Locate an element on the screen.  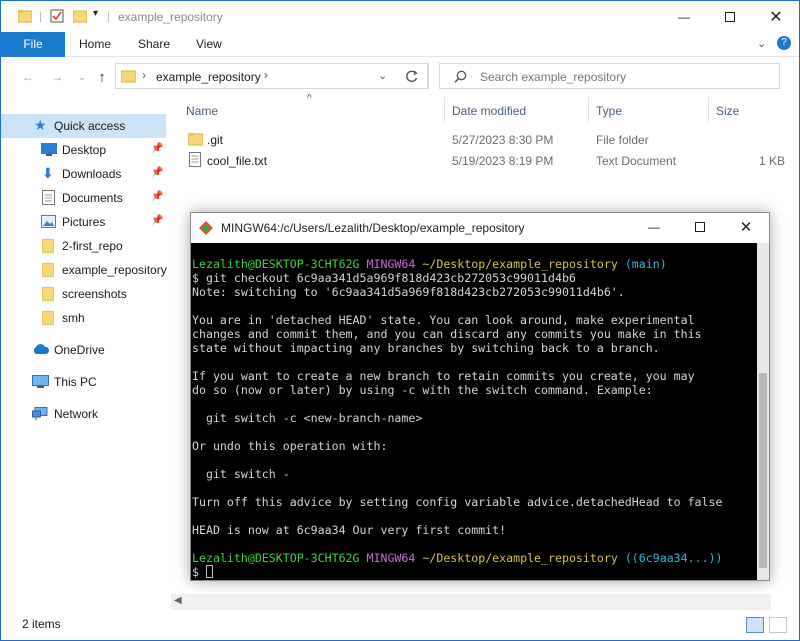
terminal-close-button: ✕ is located at coordinates (746, 227).